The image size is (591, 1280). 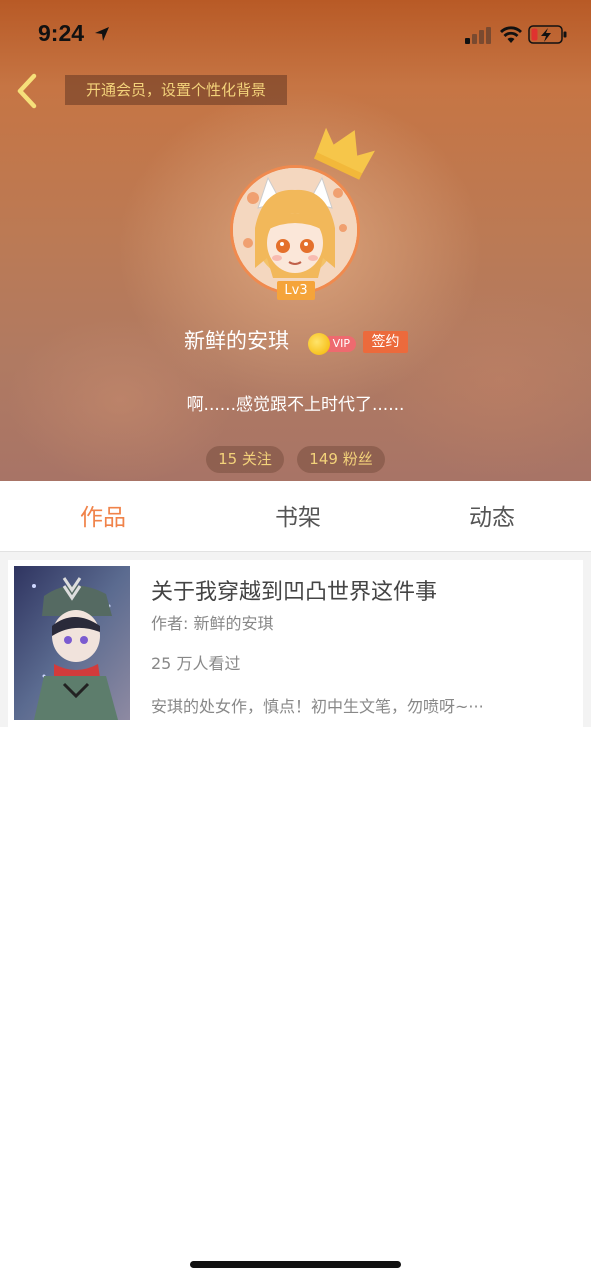 I want to click on location-arrow-icon, so click(x=102, y=34).